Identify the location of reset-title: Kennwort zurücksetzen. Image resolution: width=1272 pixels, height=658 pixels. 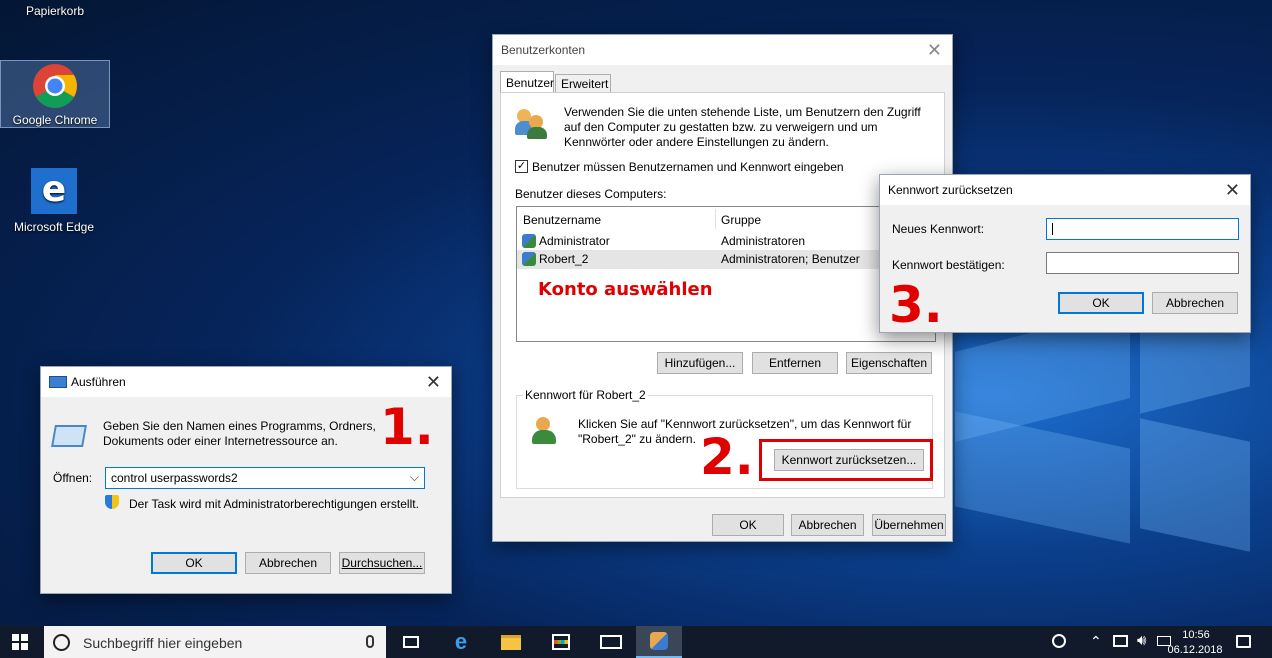
(950, 190).